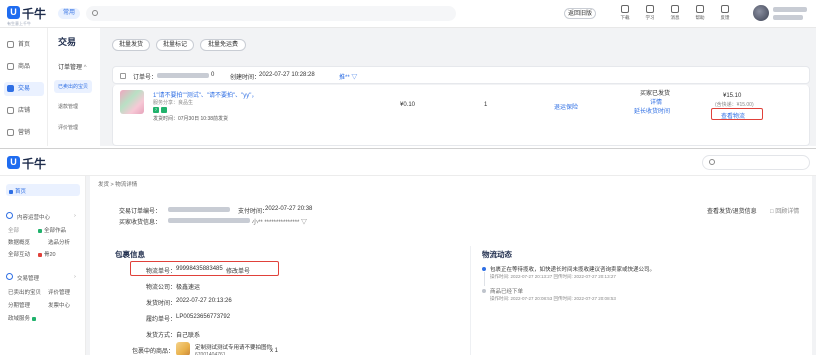 The image size is (816, 355). What do you see at coordinates (784, 210) in the screenshot?
I see `back-detail-link: □ 回顾详情` at bounding box center [784, 210].